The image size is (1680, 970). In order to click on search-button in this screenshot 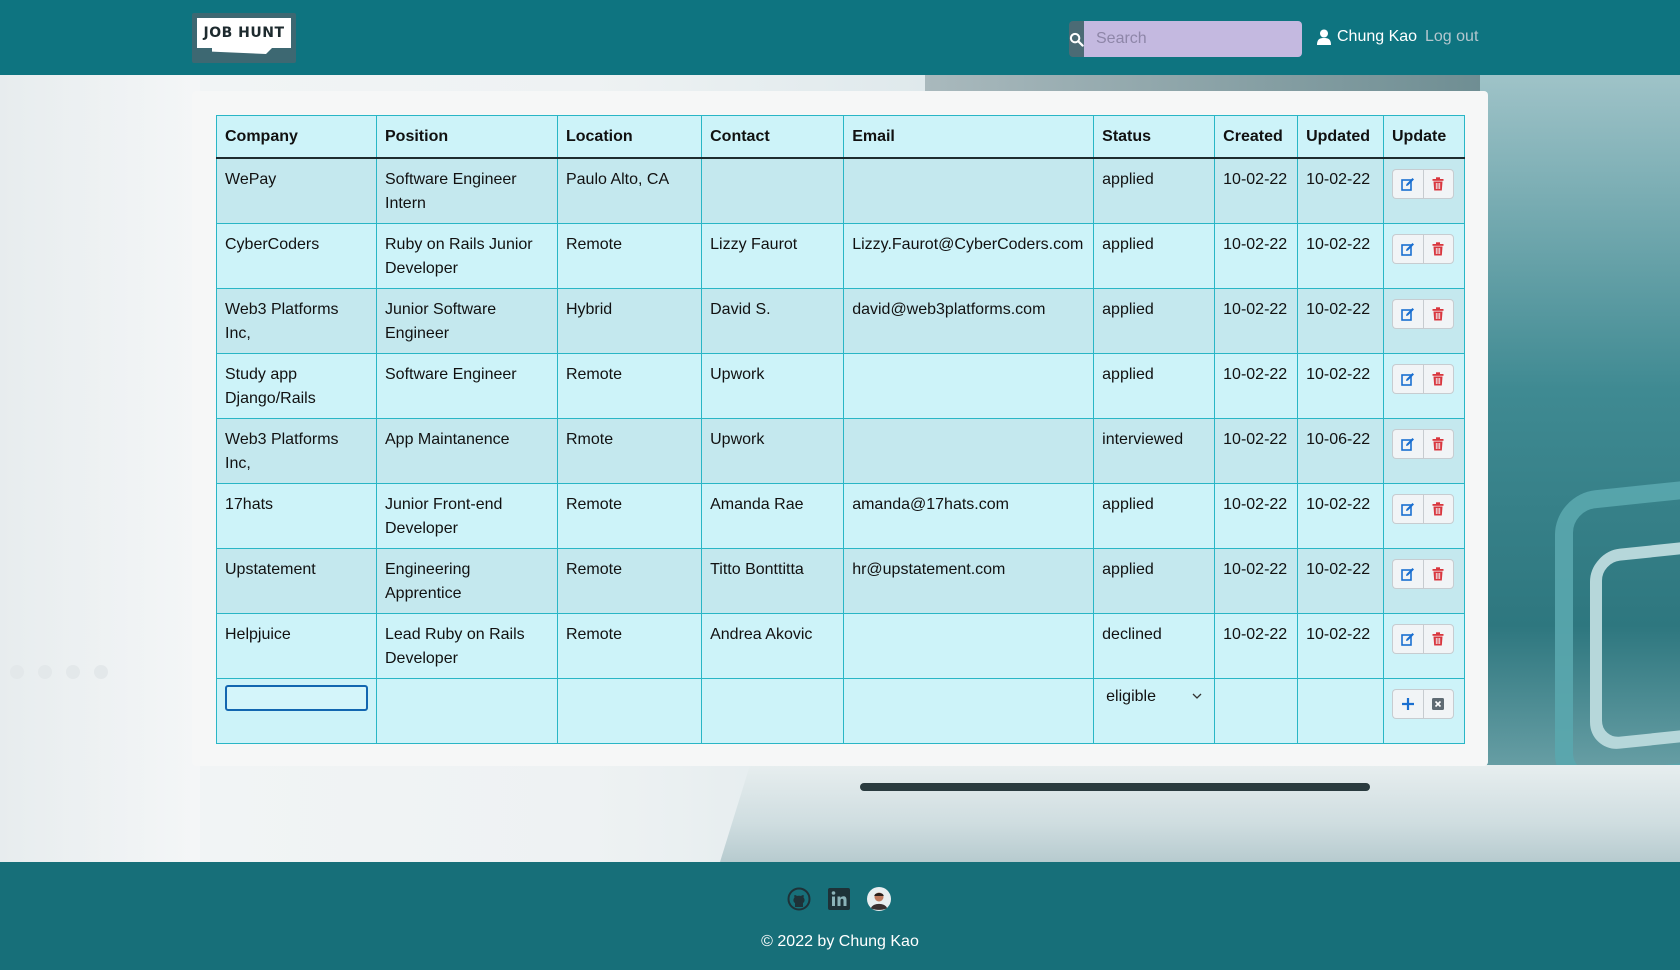, I will do `click(1076, 39)`.